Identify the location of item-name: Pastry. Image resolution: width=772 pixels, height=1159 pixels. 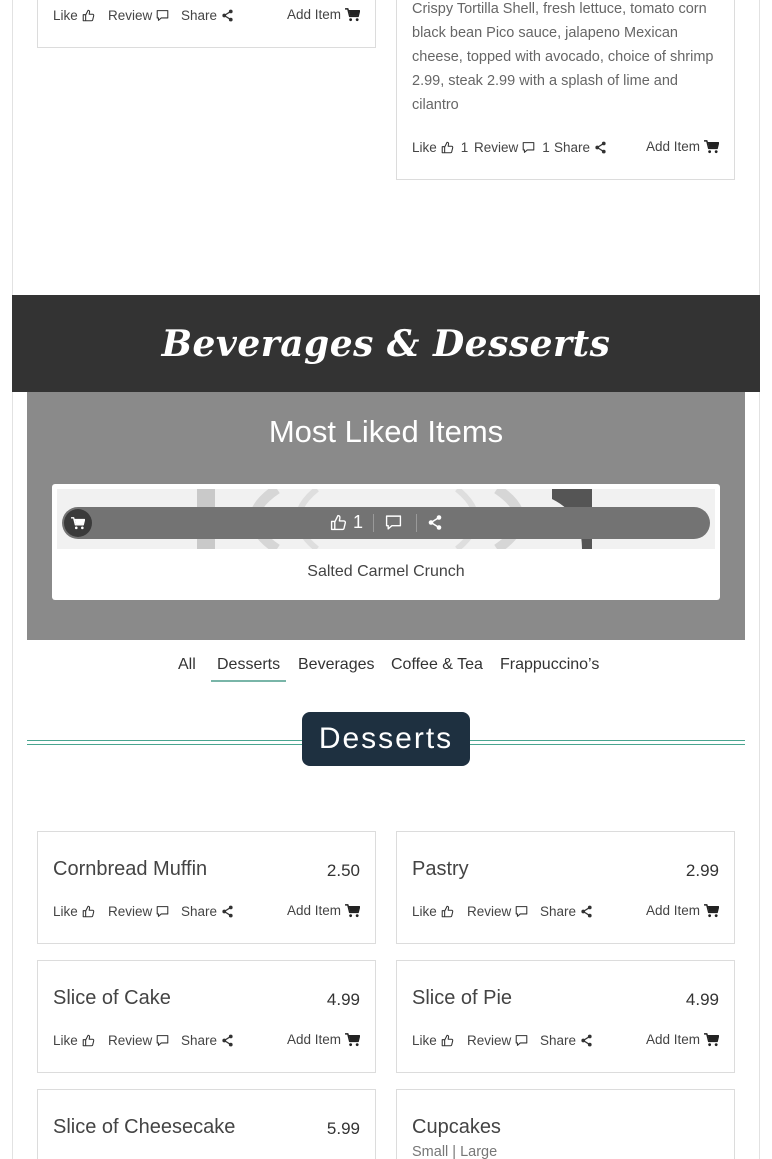
(440, 869).